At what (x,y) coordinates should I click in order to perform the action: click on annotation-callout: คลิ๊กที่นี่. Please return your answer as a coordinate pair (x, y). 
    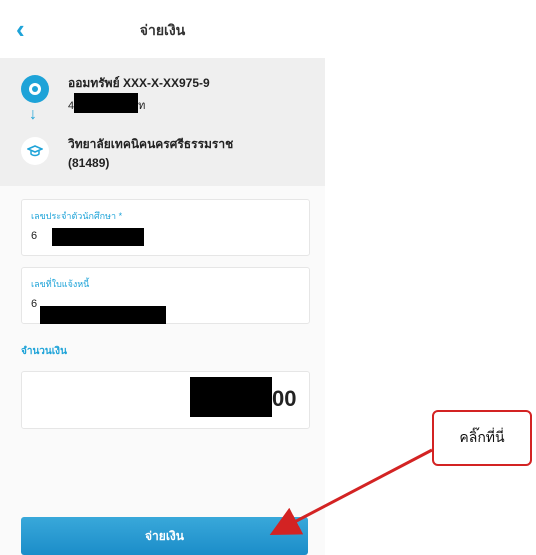
    Looking at the image, I should click on (482, 438).